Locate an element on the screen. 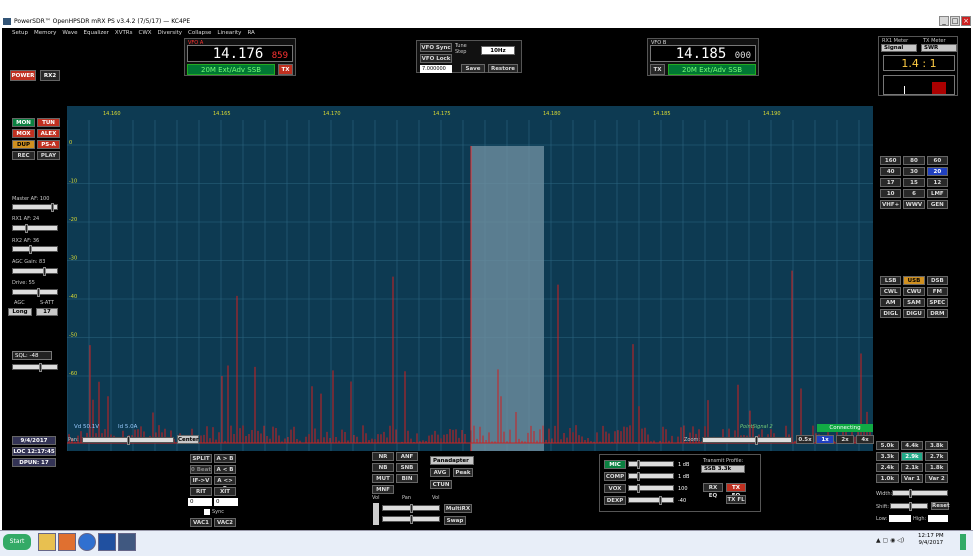  vfo-b-tx-button: TX is located at coordinates (657, 69).